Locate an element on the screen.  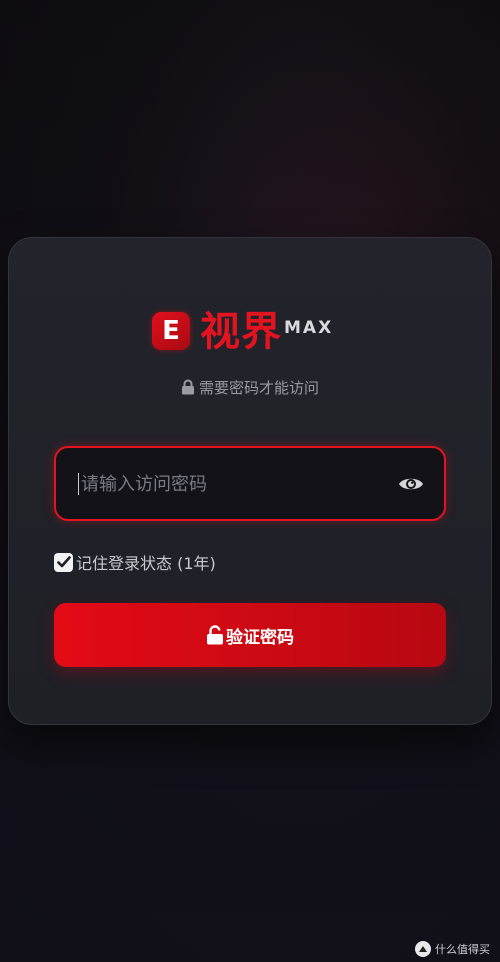
lock-icon is located at coordinates (188, 387).